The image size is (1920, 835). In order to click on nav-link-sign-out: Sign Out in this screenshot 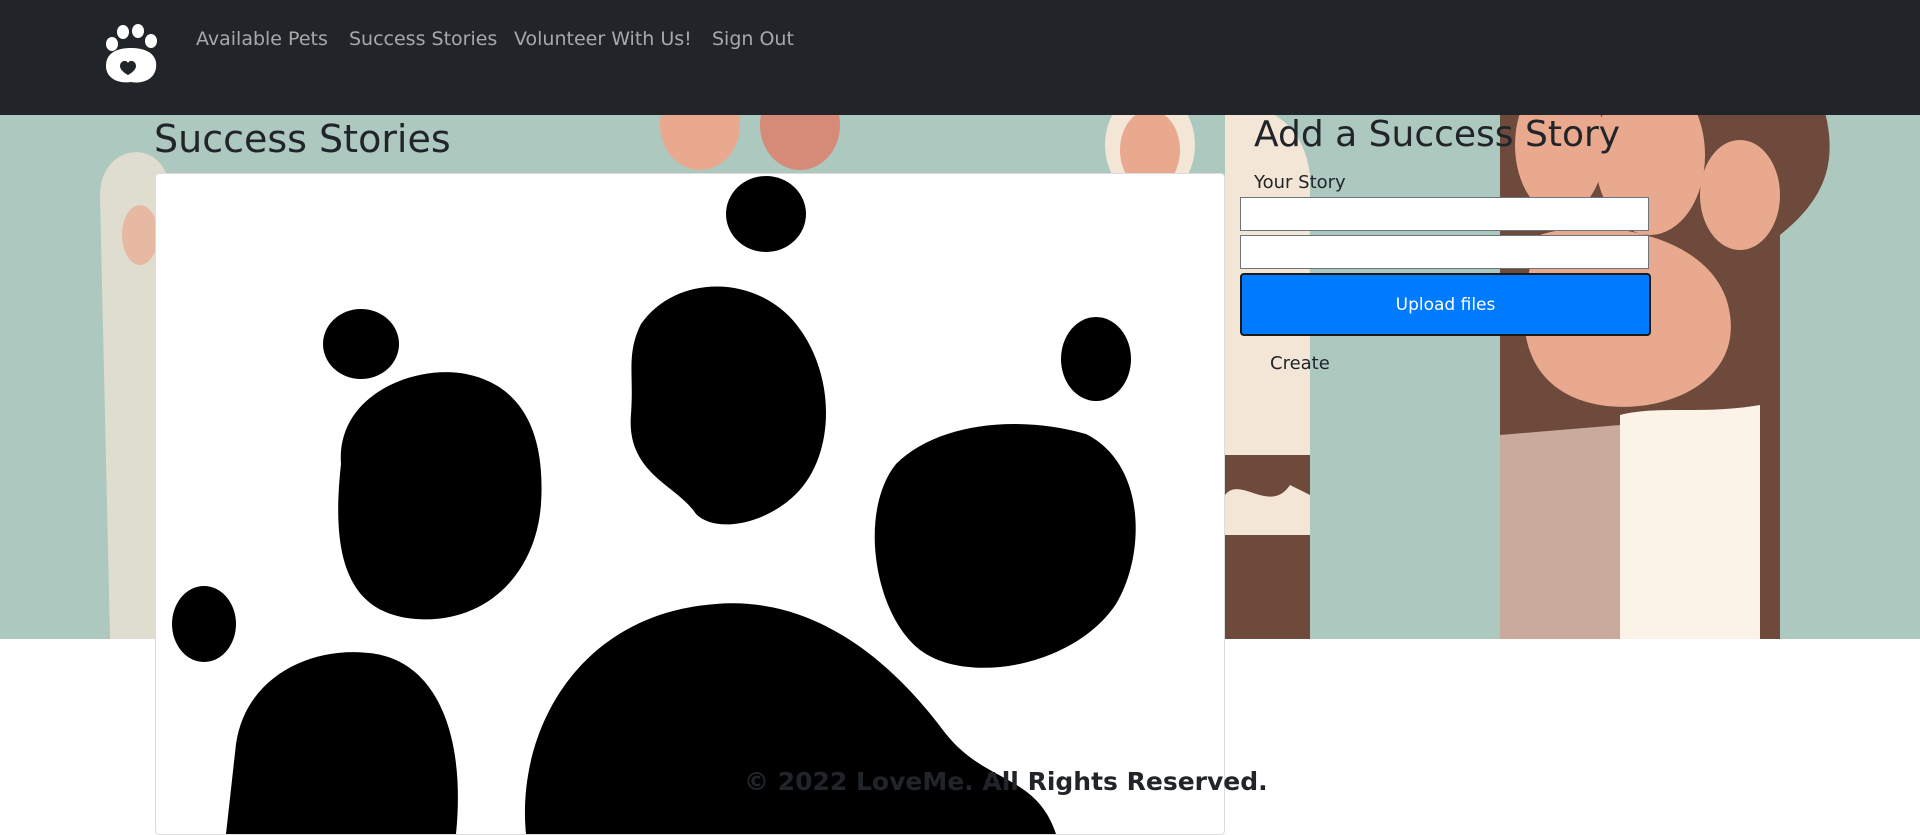, I will do `click(753, 39)`.